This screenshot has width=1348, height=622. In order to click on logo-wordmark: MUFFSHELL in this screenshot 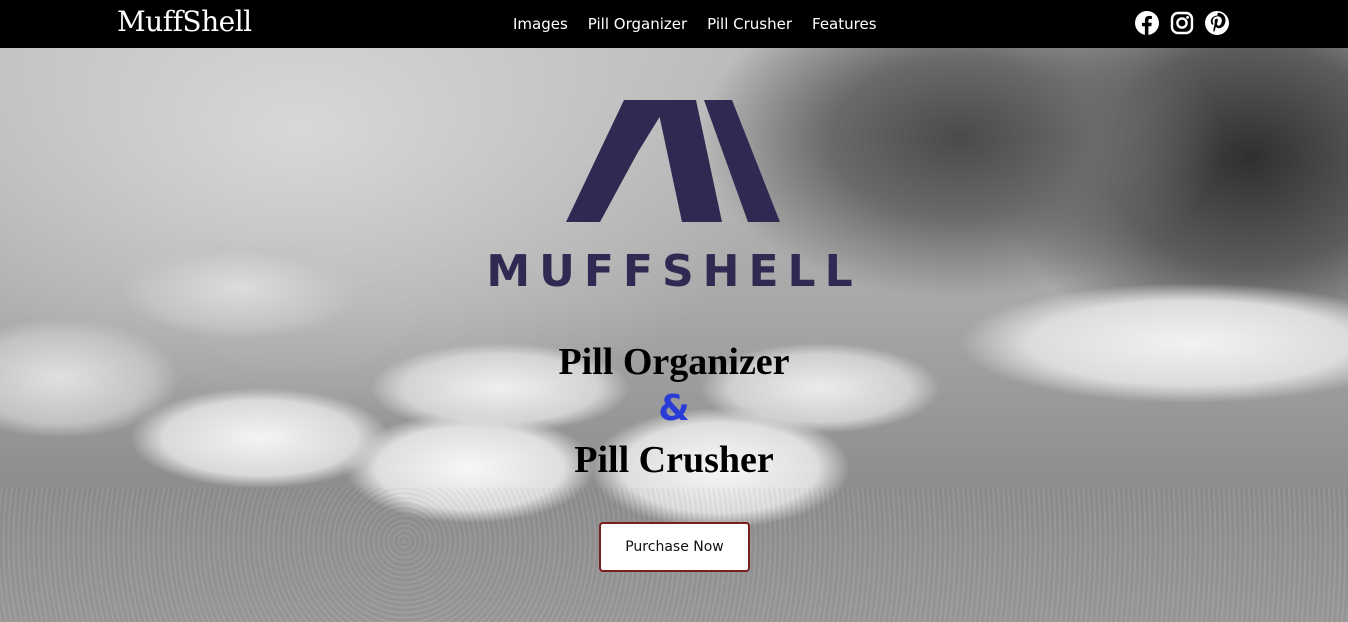, I will do `click(674, 271)`.